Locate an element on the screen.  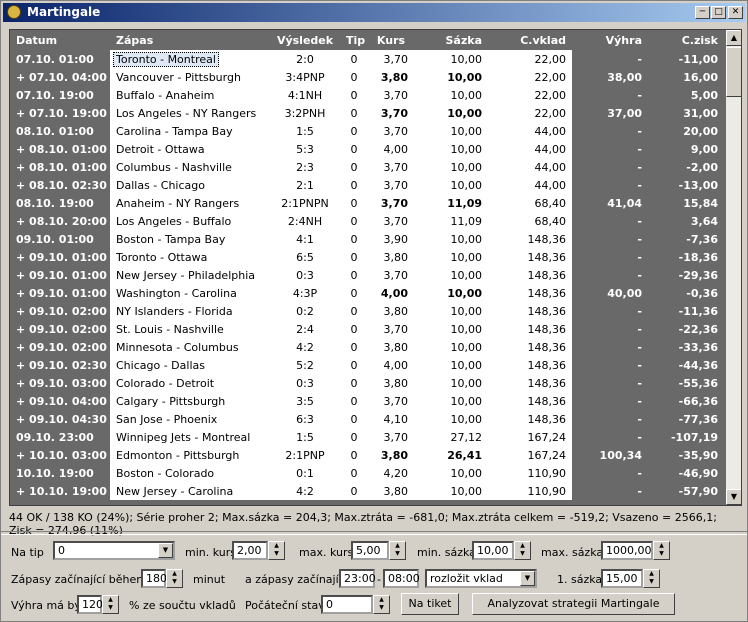
cell-czisk: 16,00 is located at coordinates (686, 77).